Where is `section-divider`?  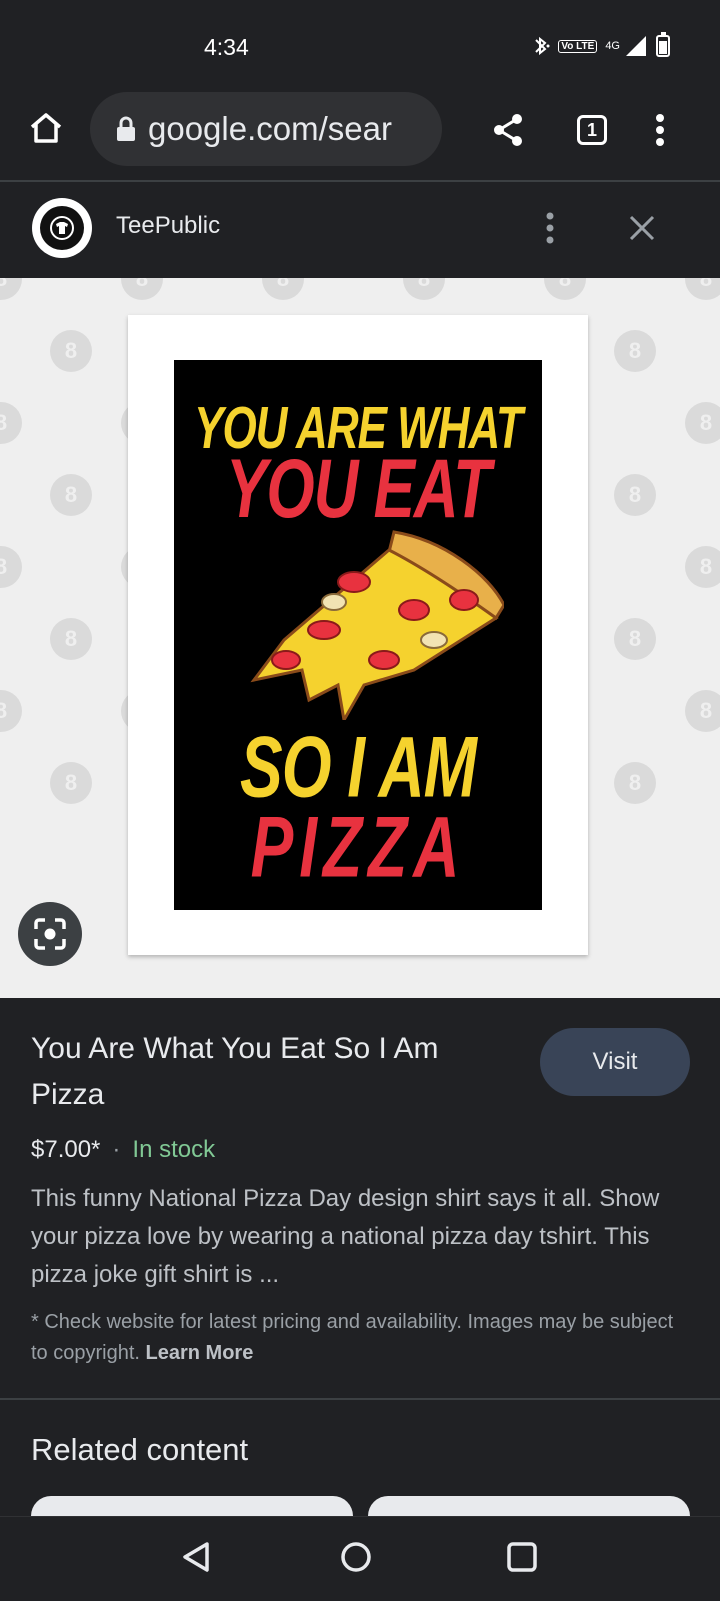
section-divider is located at coordinates (360, 1399).